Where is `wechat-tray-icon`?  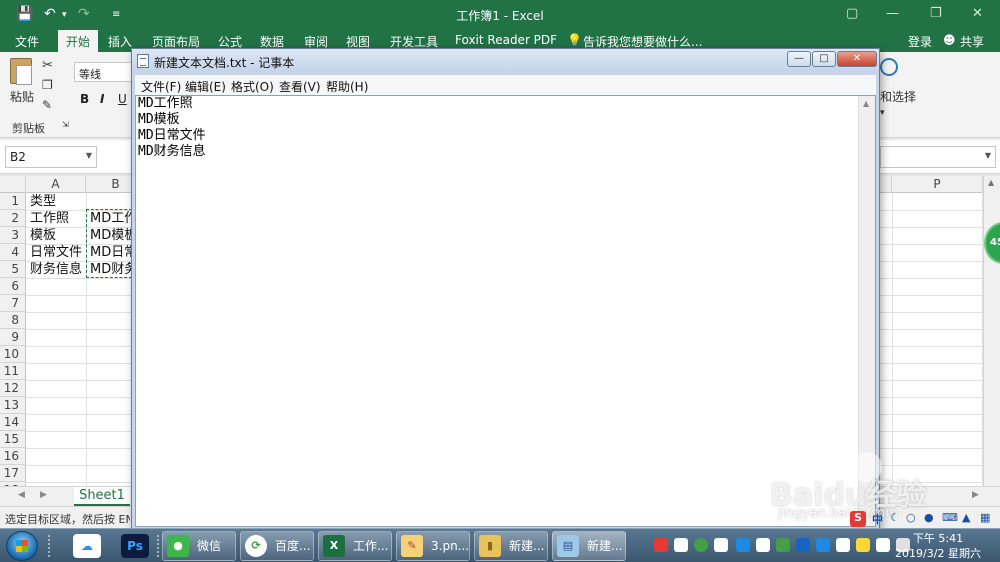 wechat-tray-icon is located at coordinates (783, 545).